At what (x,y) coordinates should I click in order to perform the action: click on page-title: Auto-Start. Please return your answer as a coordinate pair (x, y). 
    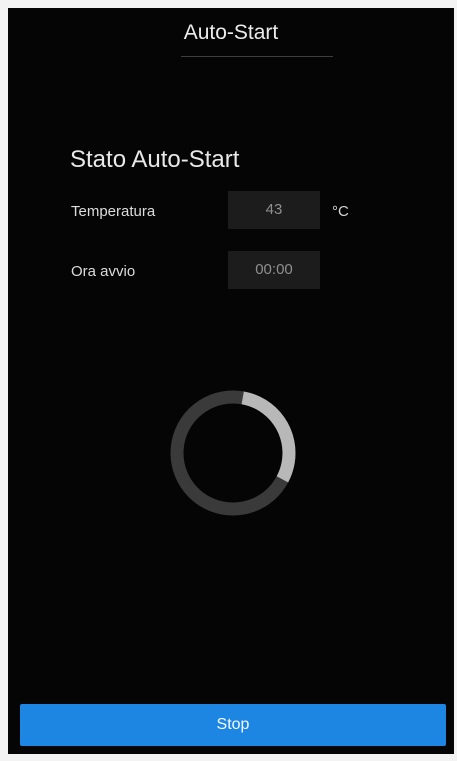
    Looking at the image, I should click on (231, 32).